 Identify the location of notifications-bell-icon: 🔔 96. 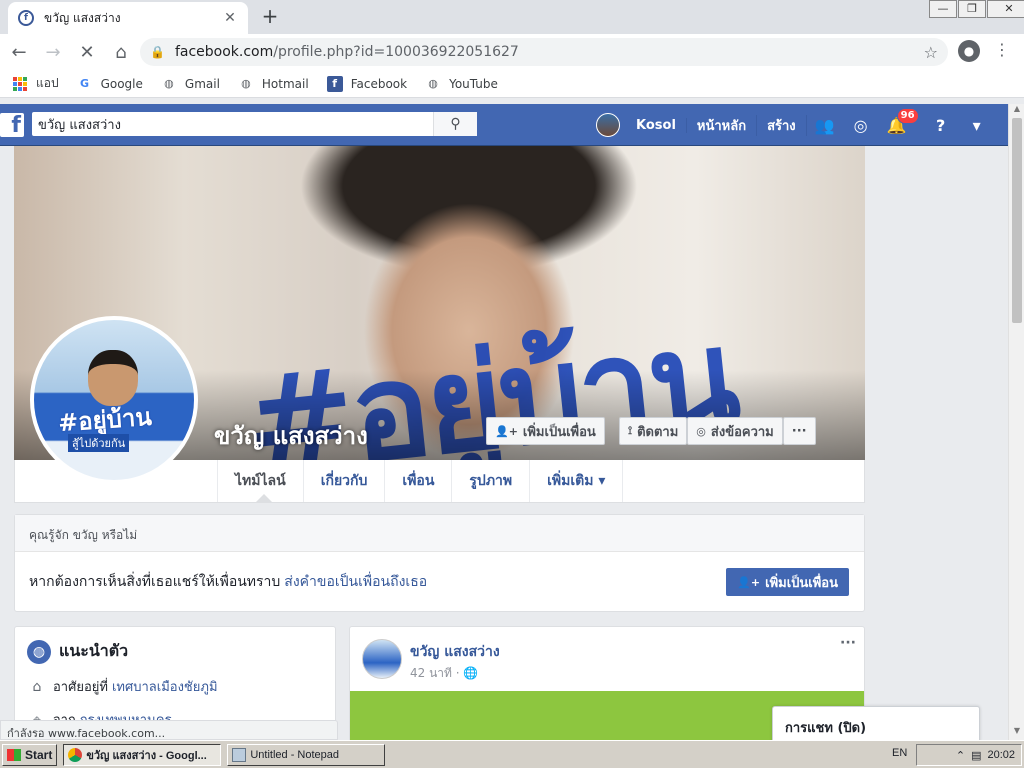
(899, 121).